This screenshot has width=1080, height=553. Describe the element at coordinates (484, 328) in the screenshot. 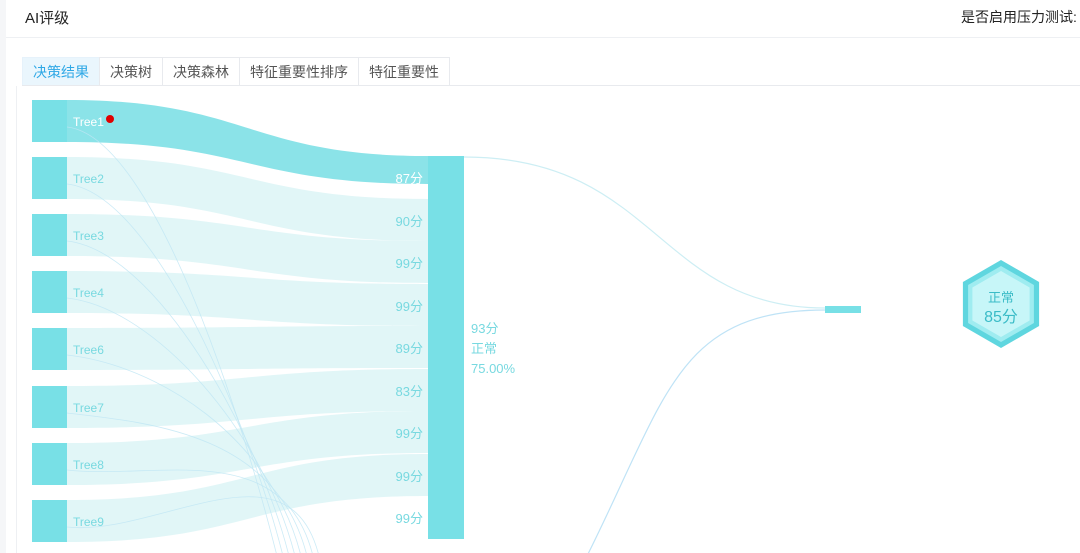

I see `aggregate-score-label: 93分` at that location.